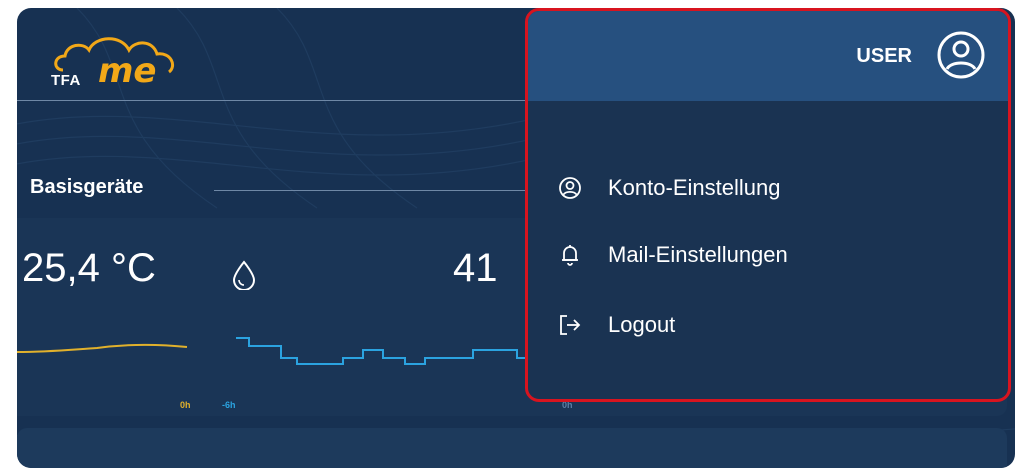 The image size is (1032, 468). What do you see at coordinates (694, 187) in the screenshot?
I see `menu-item-label: Konto-Einstellung` at bounding box center [694, 187].